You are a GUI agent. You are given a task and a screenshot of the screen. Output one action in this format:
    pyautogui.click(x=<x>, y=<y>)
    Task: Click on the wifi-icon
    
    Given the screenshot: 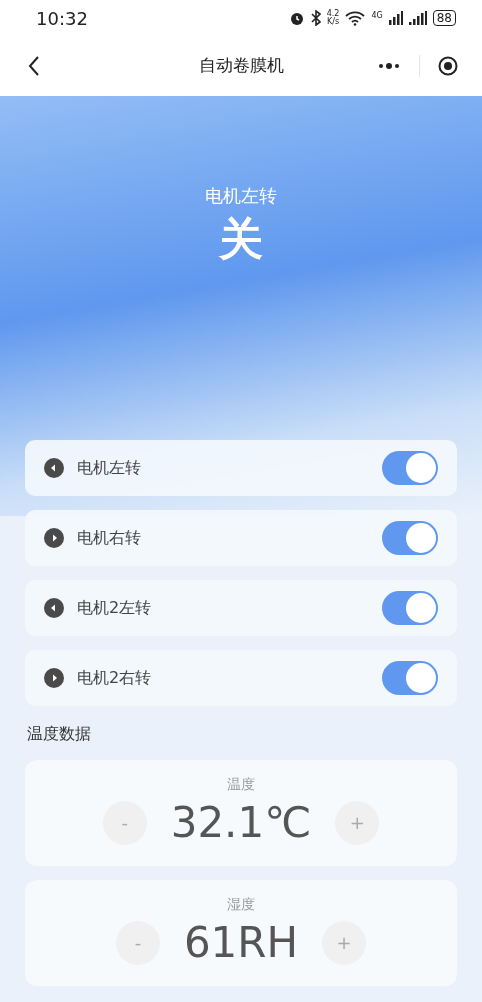 What is the action you would take?
    pyautogui.click(x=355, y=18)
    